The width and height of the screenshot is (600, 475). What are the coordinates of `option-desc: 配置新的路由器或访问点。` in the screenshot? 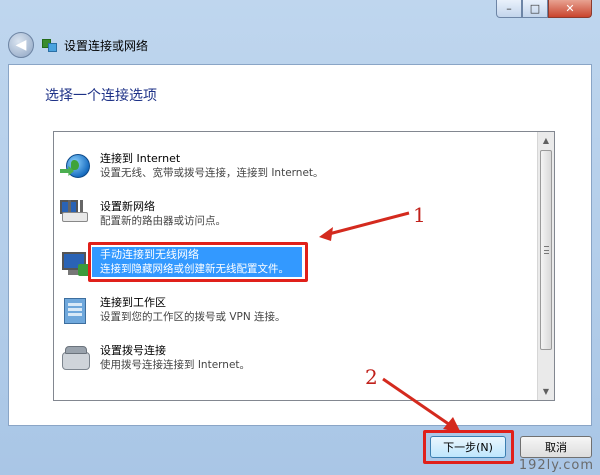 It's located at (163, 221).